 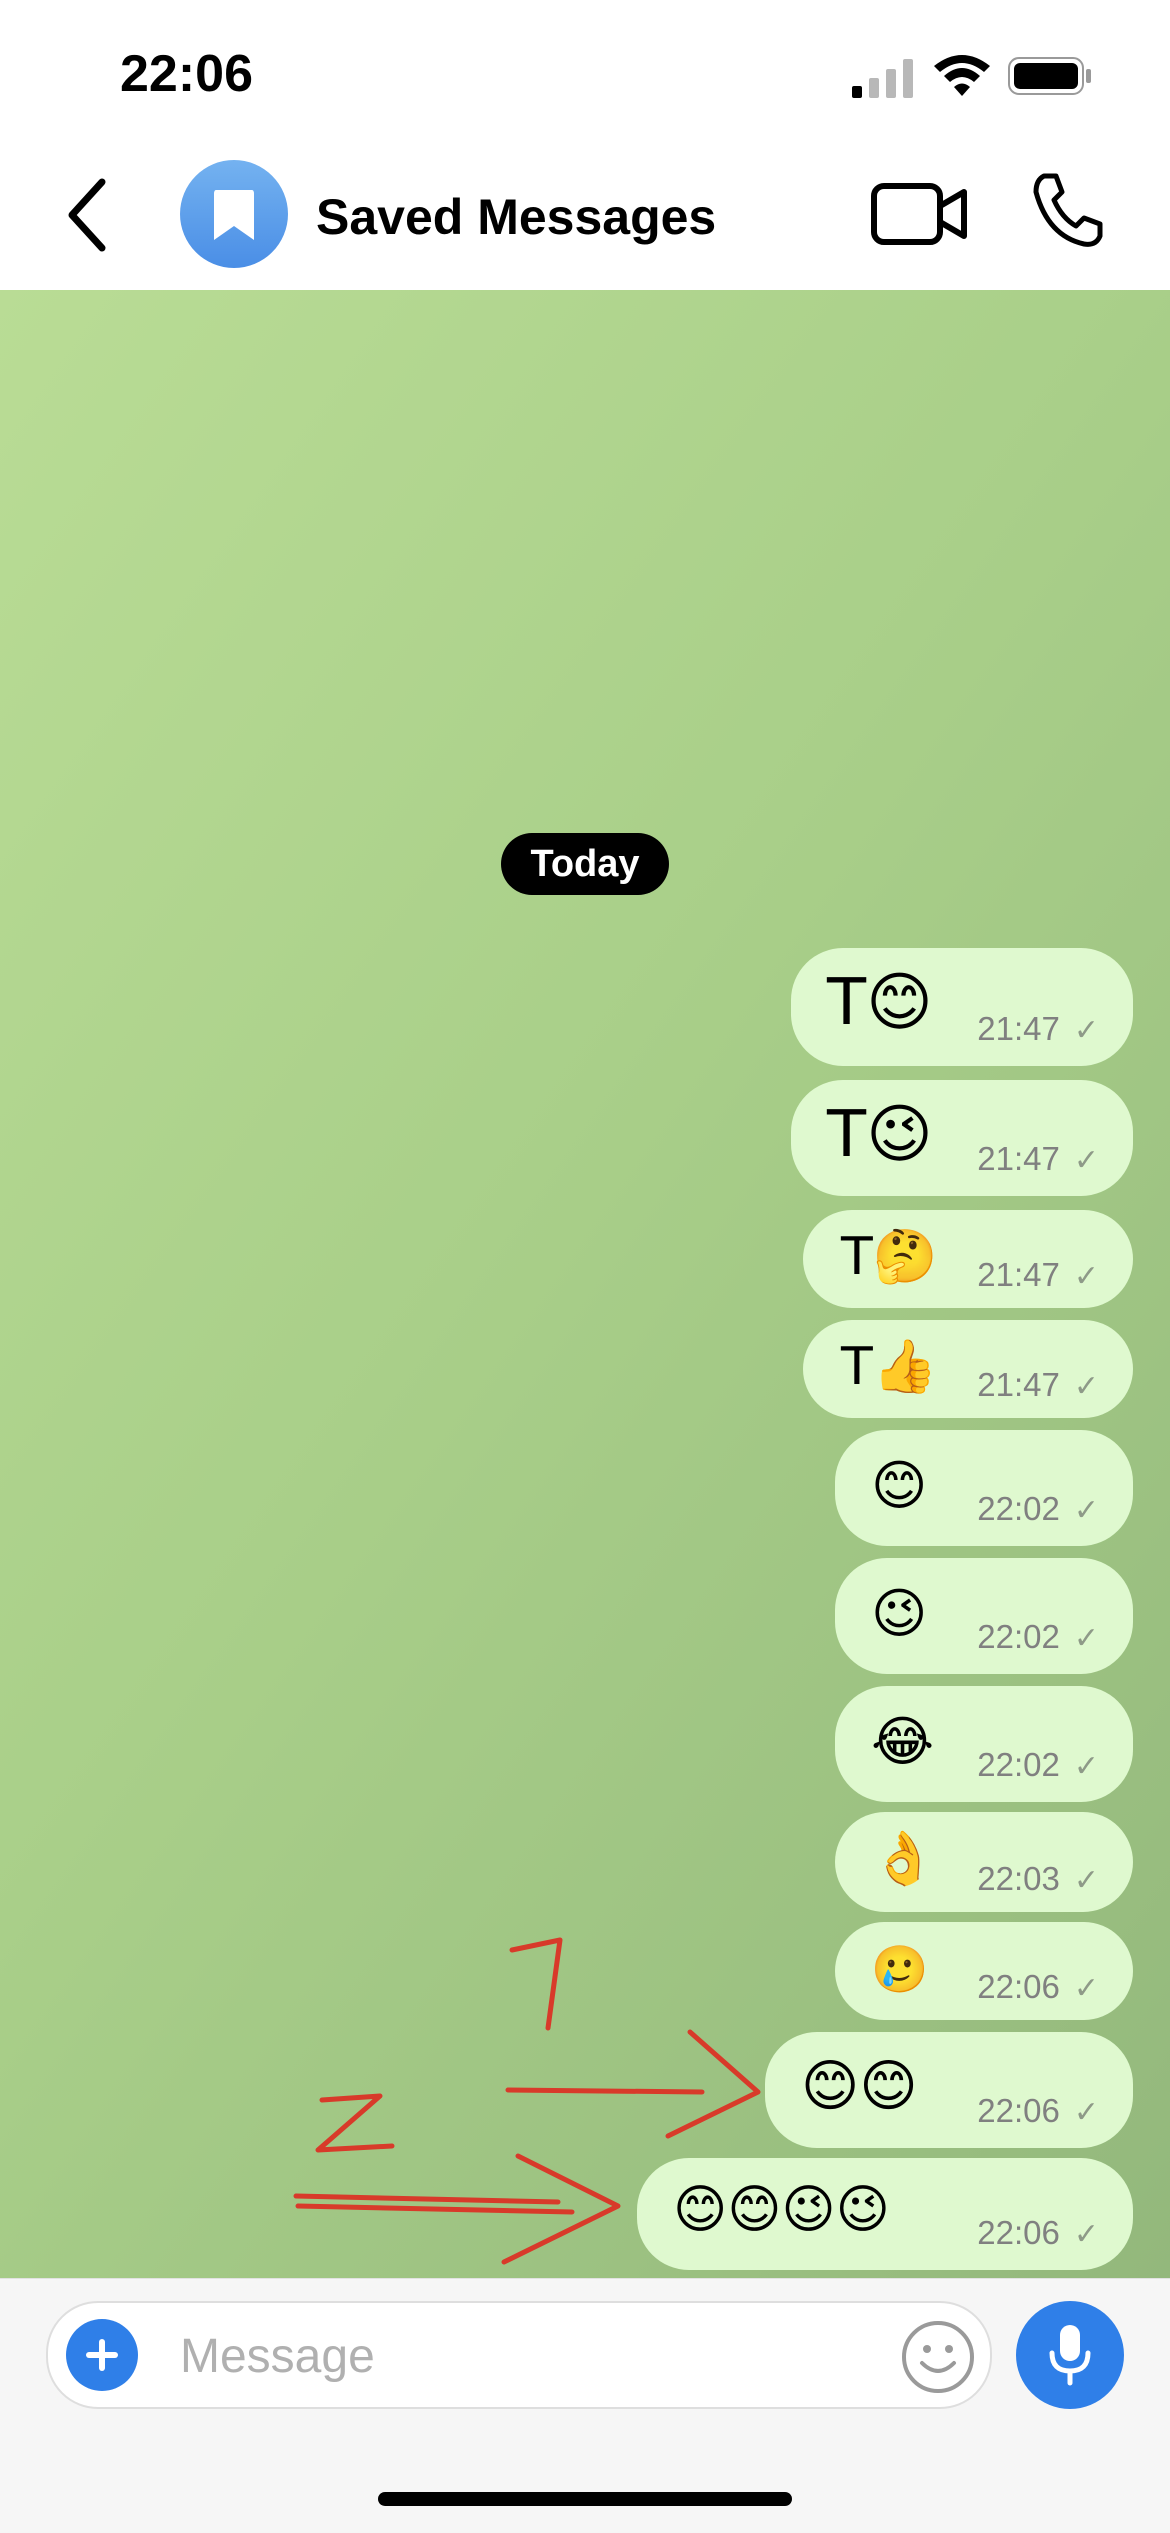 I want to click on annotation-one, so click(x=536, y=1984).